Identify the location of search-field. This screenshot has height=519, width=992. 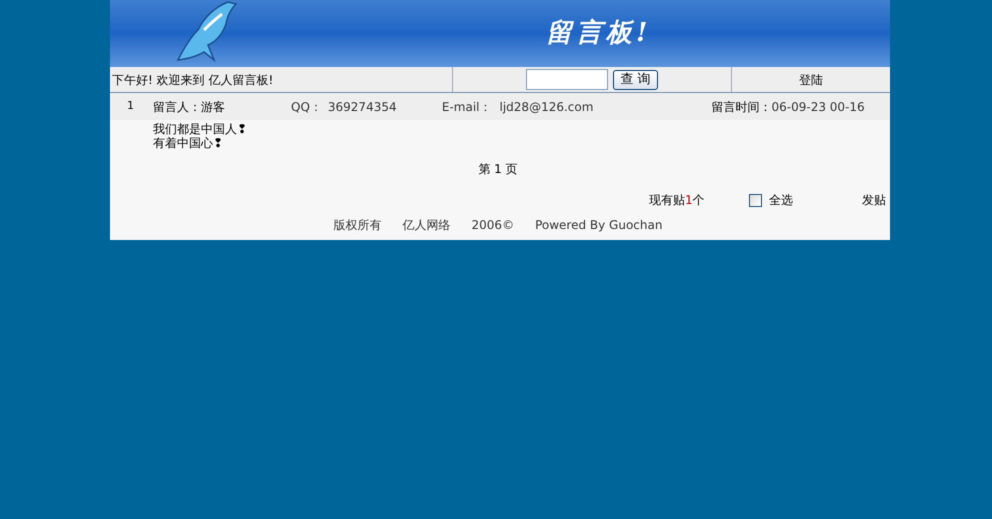
(567, 79).